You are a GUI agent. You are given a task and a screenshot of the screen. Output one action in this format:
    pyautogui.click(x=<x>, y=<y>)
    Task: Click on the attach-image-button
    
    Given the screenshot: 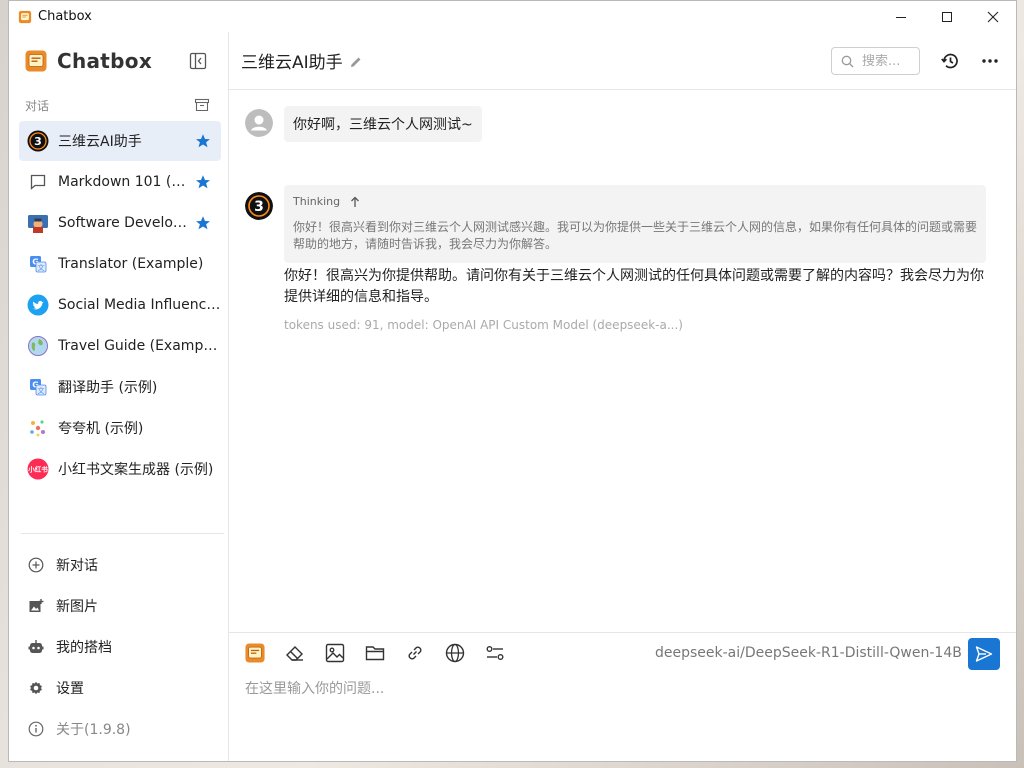 What is the action you would take?
    pyautogui.click(x=335, y=653)
    